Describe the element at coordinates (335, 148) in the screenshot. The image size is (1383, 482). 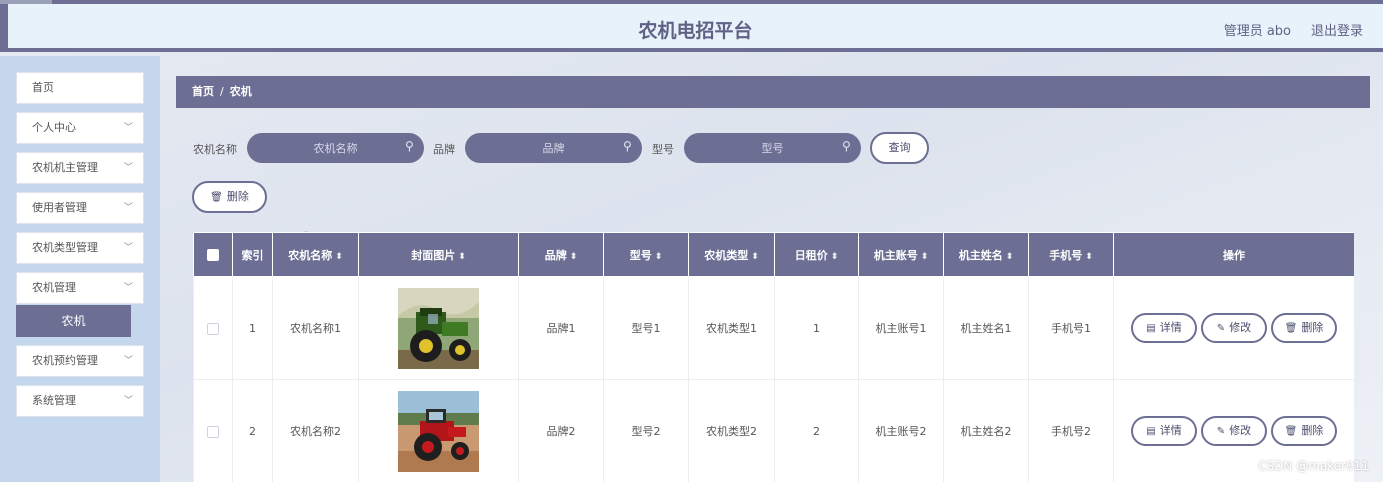
I see `name-search-input` at that location.